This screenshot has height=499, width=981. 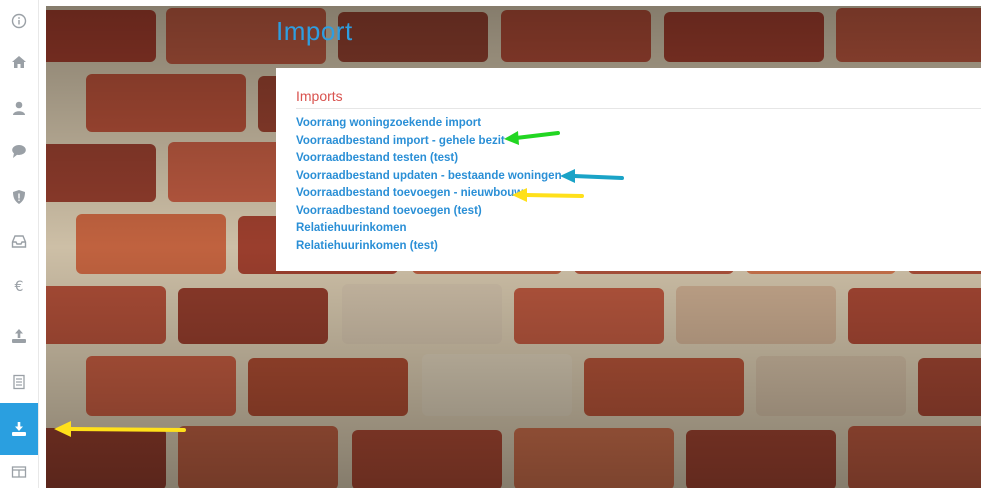 I want to click on yellow-arrow-icon, so click(x=548, y=195).